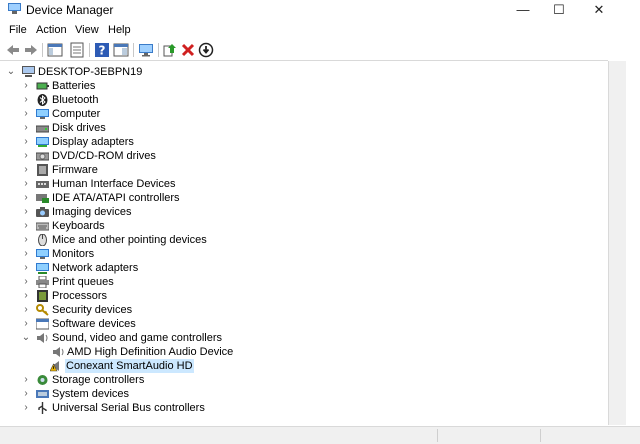  I want to click on tree-item-label: System devices, so click(91, 394).